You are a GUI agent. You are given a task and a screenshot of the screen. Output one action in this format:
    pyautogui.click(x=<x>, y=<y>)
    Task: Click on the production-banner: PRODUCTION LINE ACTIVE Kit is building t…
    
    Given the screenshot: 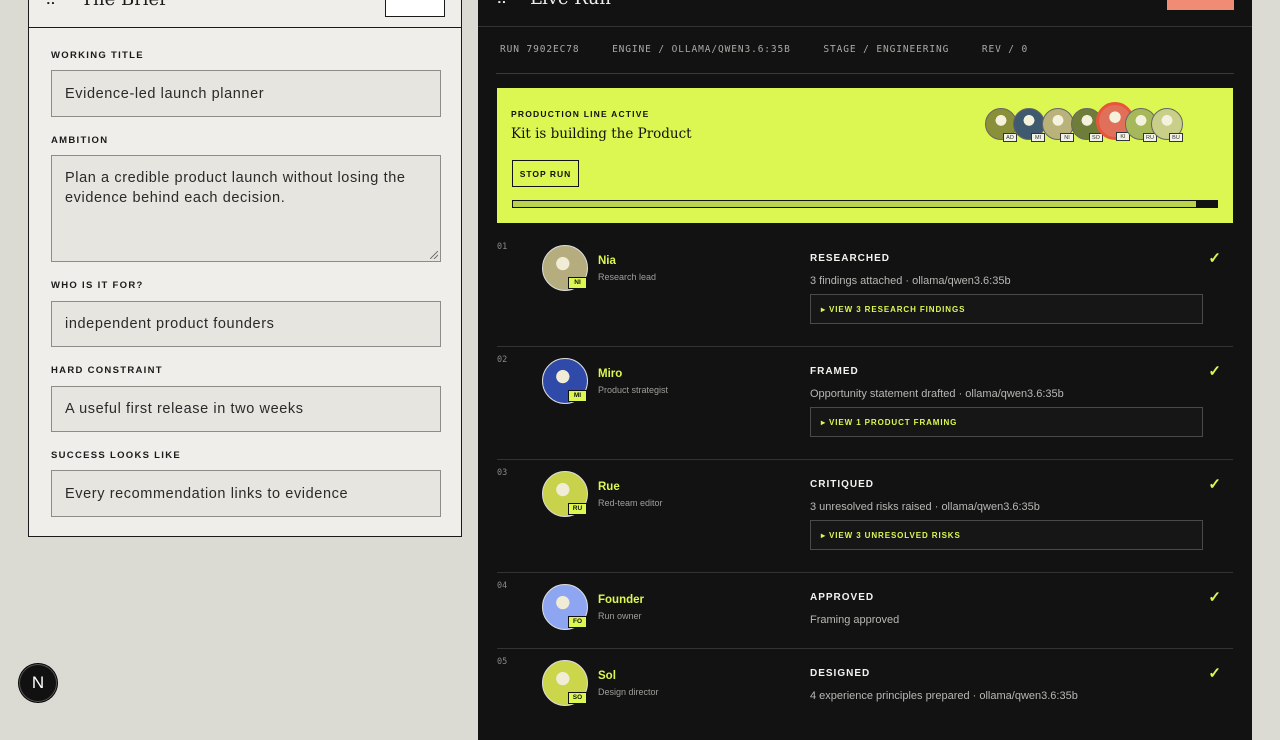 What is the action you would take?
    pyautogui.click(x=865, y=155)
    